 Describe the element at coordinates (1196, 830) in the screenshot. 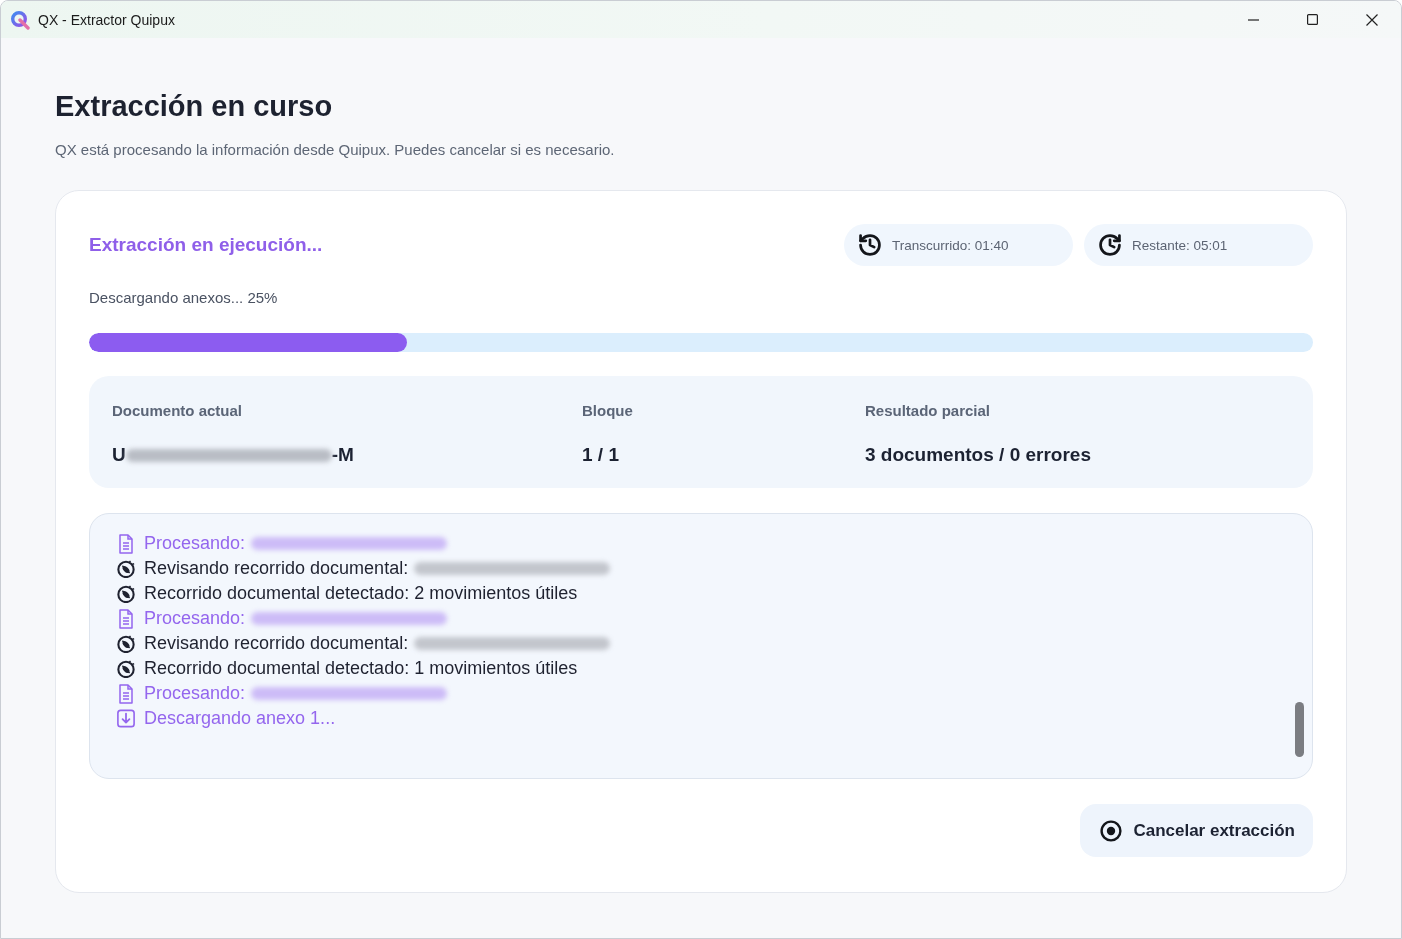

I see `cancel-button: Cancelar extracción` at that location.